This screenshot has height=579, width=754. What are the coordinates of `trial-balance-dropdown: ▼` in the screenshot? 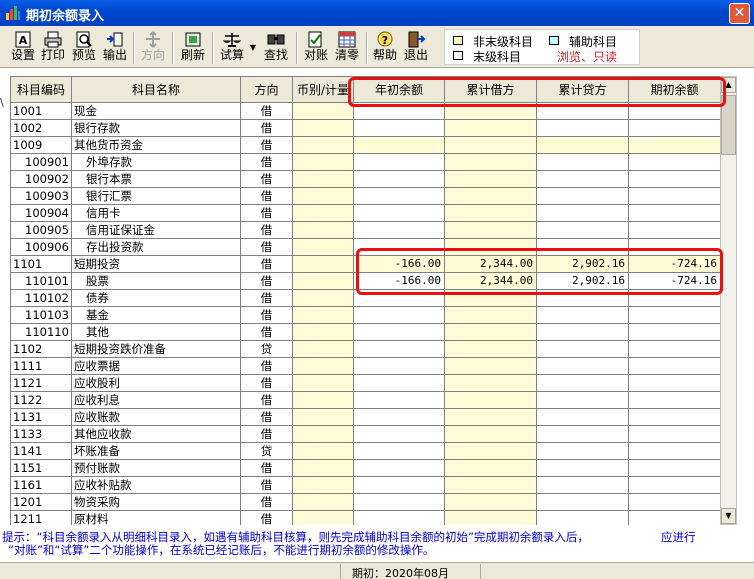 It's located at (253, 48).